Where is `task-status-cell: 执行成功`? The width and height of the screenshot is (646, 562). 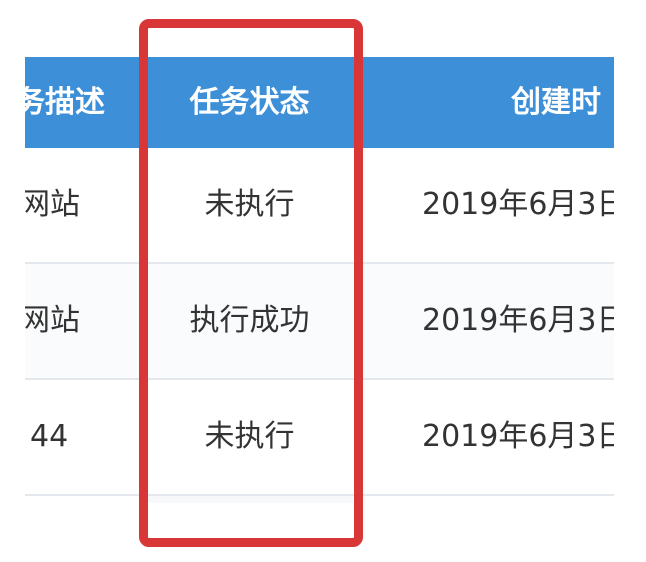 task-status-cell: 执行成功 is located at coordinates (249, 320).